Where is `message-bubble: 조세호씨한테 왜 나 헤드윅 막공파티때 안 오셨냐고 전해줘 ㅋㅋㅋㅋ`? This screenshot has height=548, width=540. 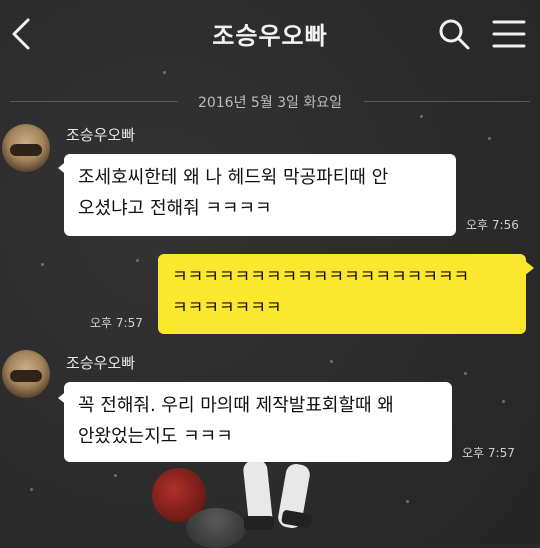 message-bubble: 조세호씨한테 왜 나 헤드윅 막공파티때 안 오셨냐고 전해줘 ㅋㅋㅋㅋ is located at coordinates (260, 195).